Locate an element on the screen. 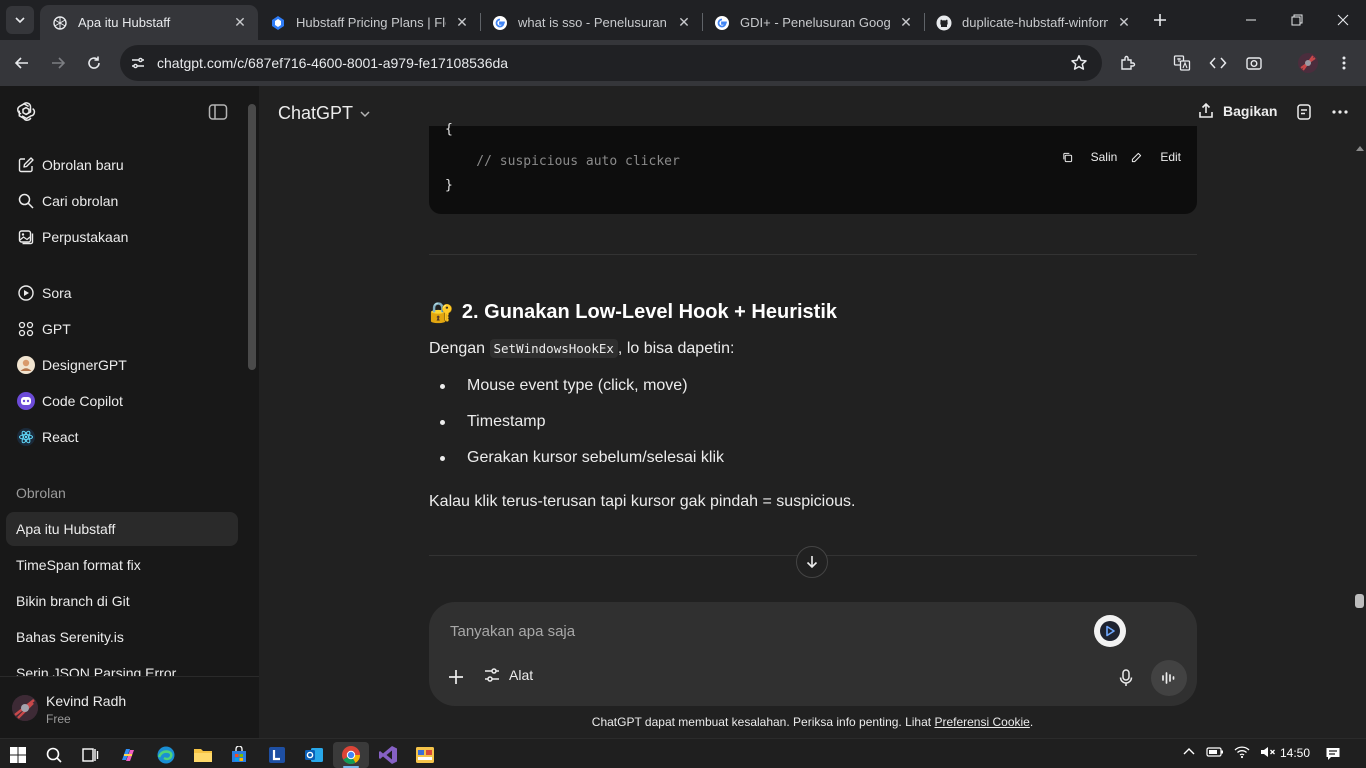  edge-app is located at coordinates (166, 755).